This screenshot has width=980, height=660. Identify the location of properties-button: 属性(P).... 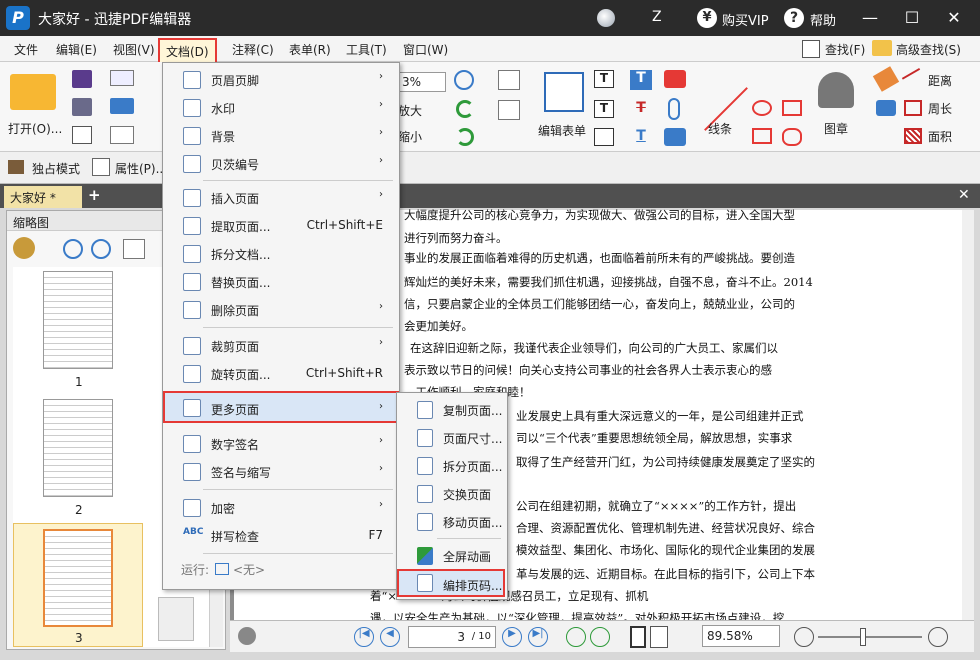
(141, 168).